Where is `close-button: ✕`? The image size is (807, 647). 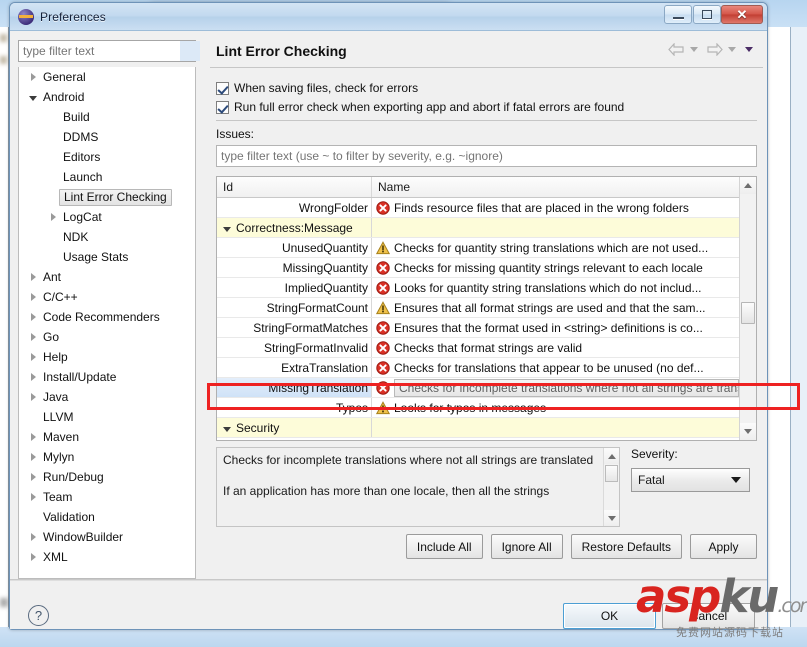
close-button: ✕ is located at coordinates (742, 14).